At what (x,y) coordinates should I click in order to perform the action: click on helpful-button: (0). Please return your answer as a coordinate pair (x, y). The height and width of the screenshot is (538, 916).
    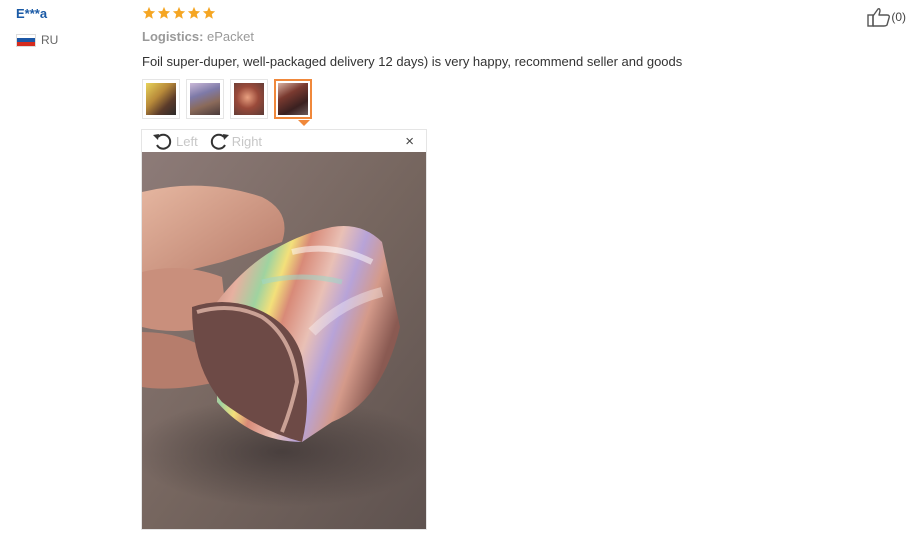
    Looking at the image, I should click on (886, 17).